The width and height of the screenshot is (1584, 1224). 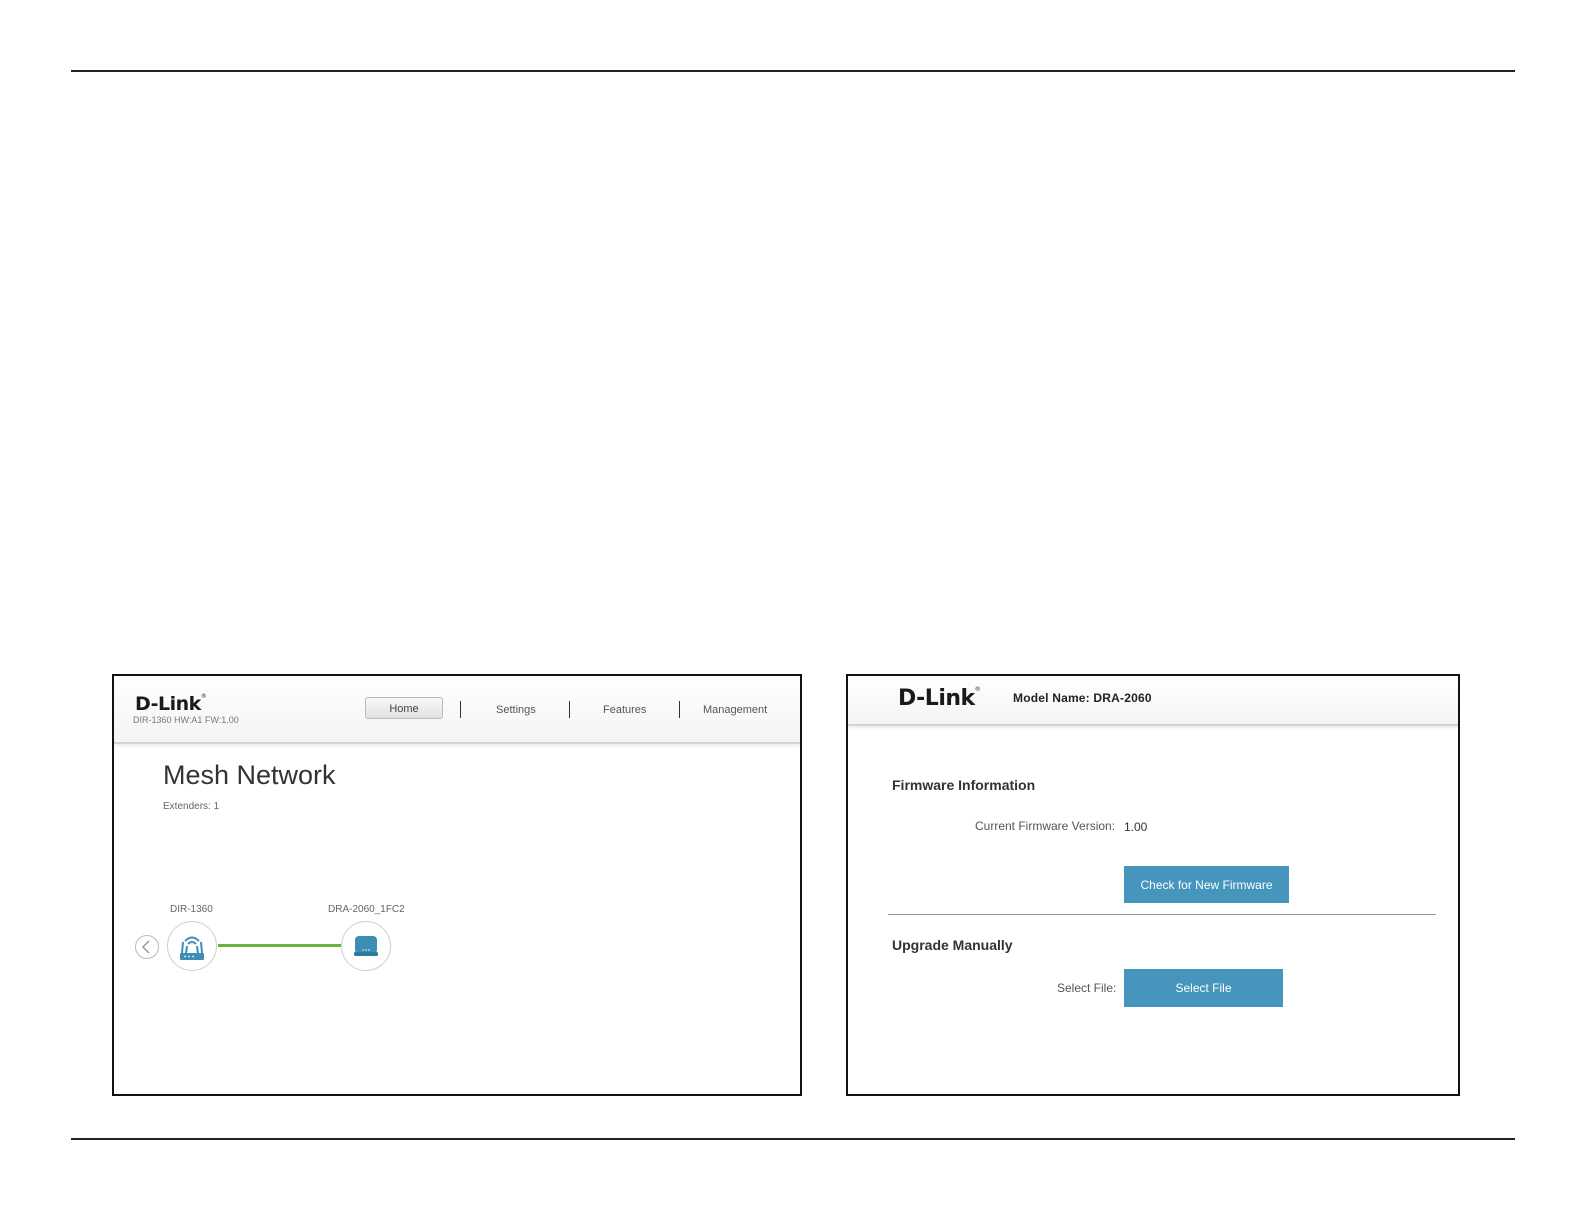 What do you see at coordinates (624, 710) in the screenshot?
I see `tab-features: Features` at bounding box center [624, 710].